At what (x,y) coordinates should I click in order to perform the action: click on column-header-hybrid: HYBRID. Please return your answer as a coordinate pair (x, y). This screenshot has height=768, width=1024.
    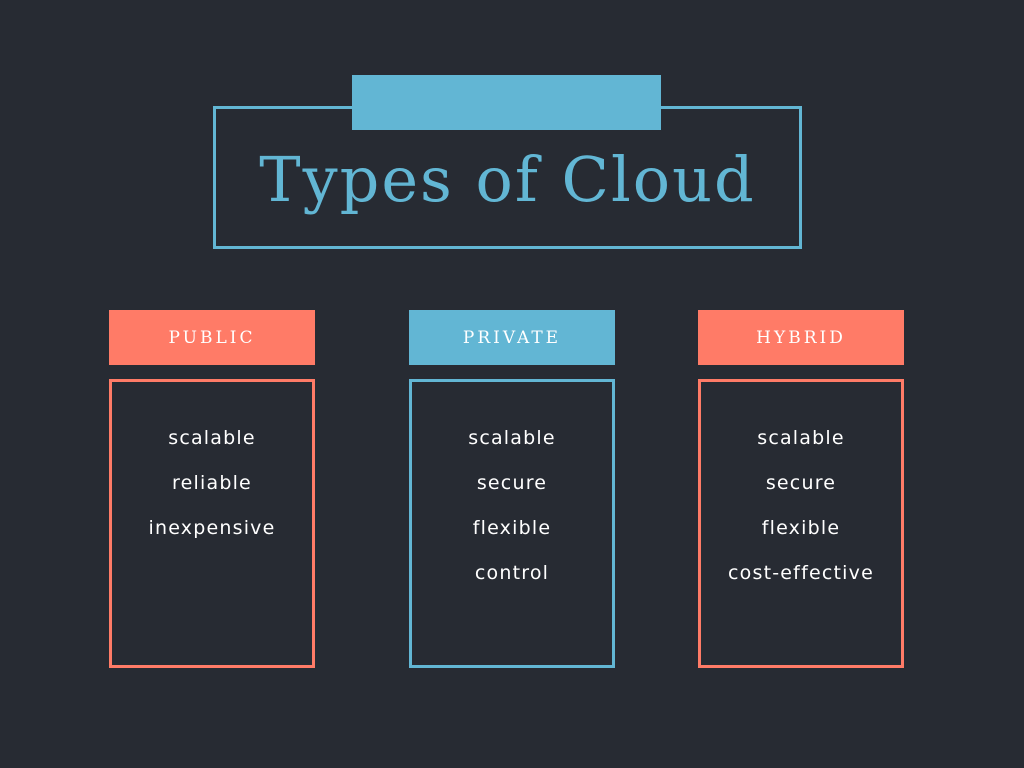
    Looking at the image, I should click on (801, 337).